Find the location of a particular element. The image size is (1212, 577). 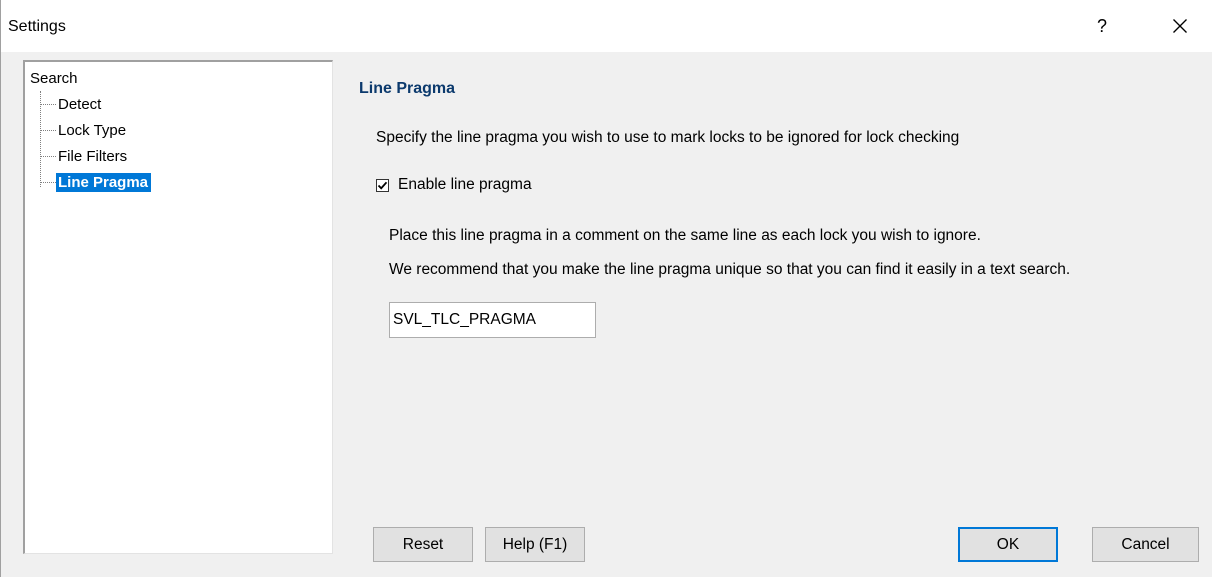

tree-item-lock-type: Lock Type is located at coordinates (84, 130).